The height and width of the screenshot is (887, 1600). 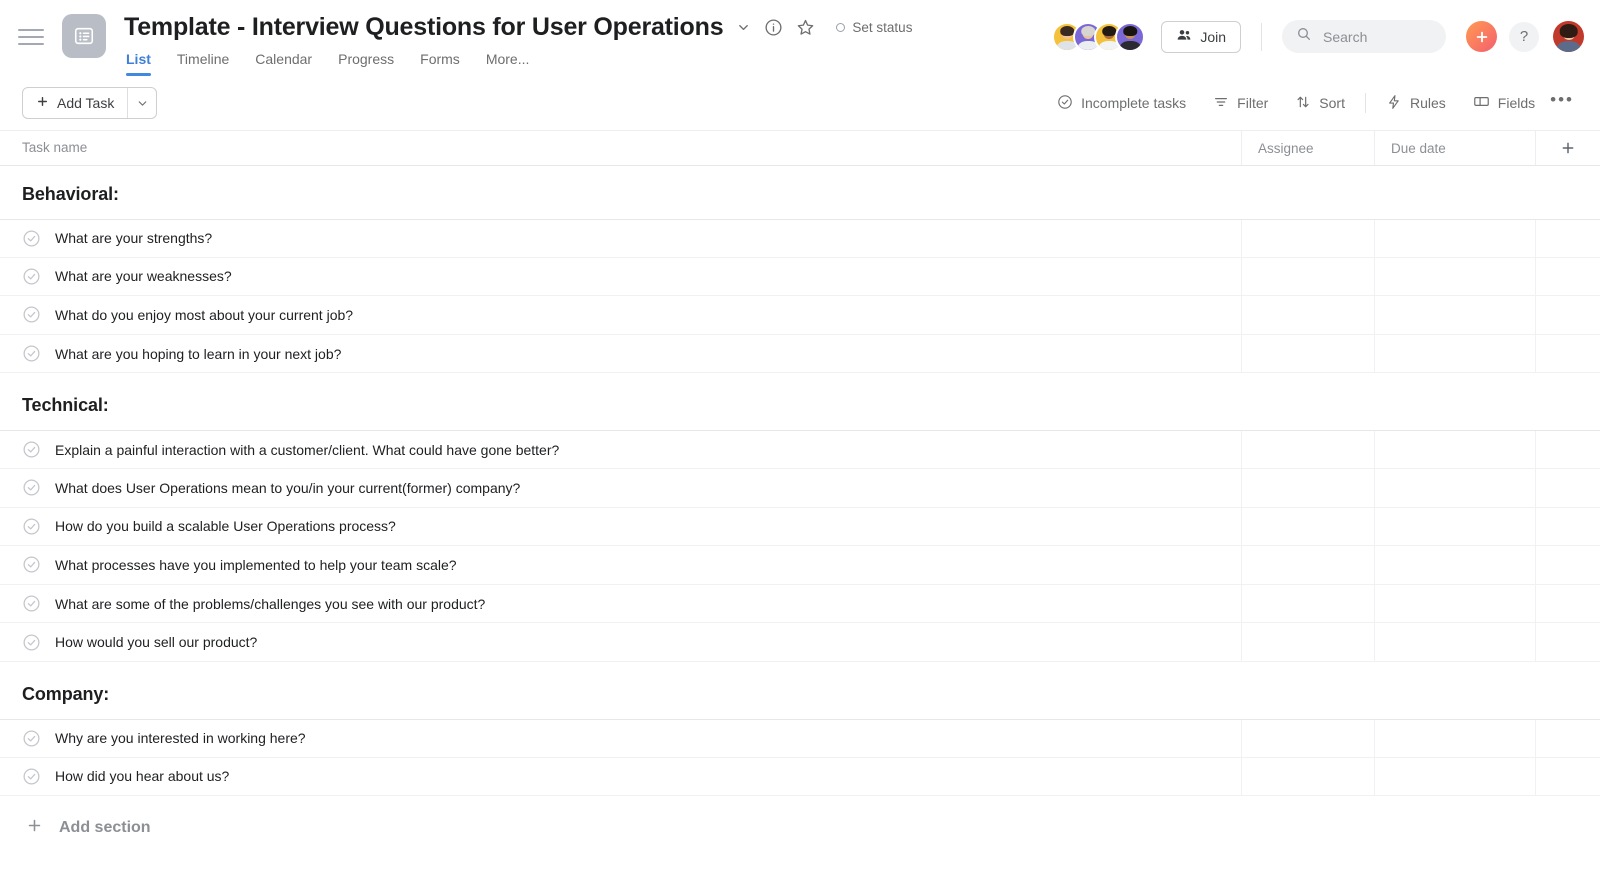 I want to click on search-icon, so click(x=1304, y=36).